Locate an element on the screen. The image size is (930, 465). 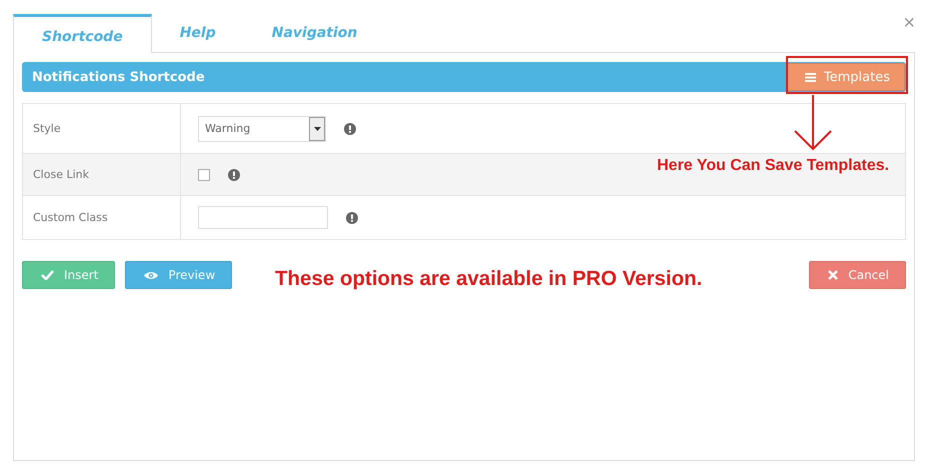
check-icon is located at coordinates (47, 275).